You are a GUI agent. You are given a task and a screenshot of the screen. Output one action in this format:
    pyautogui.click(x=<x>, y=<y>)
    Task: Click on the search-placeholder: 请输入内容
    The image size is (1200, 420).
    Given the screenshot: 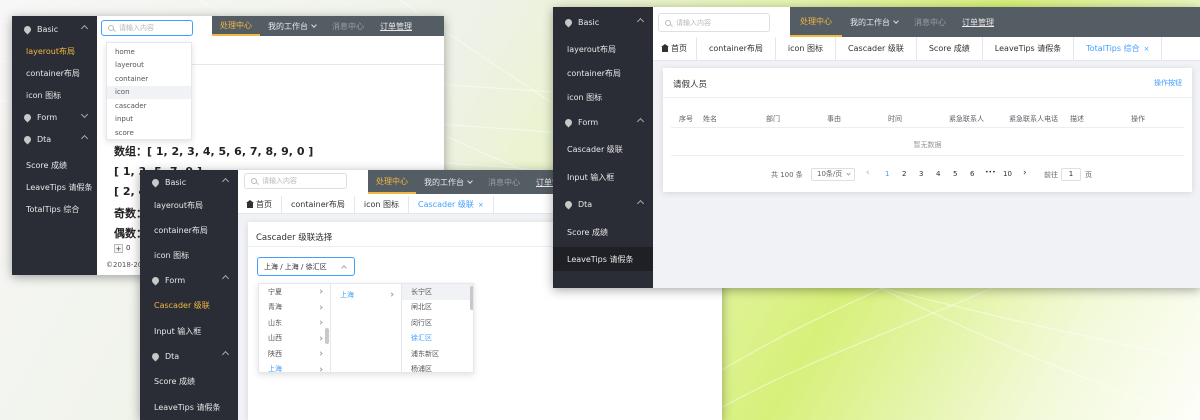 What is the action you would take?
    pyautogui.click(x=279, y=181)
    